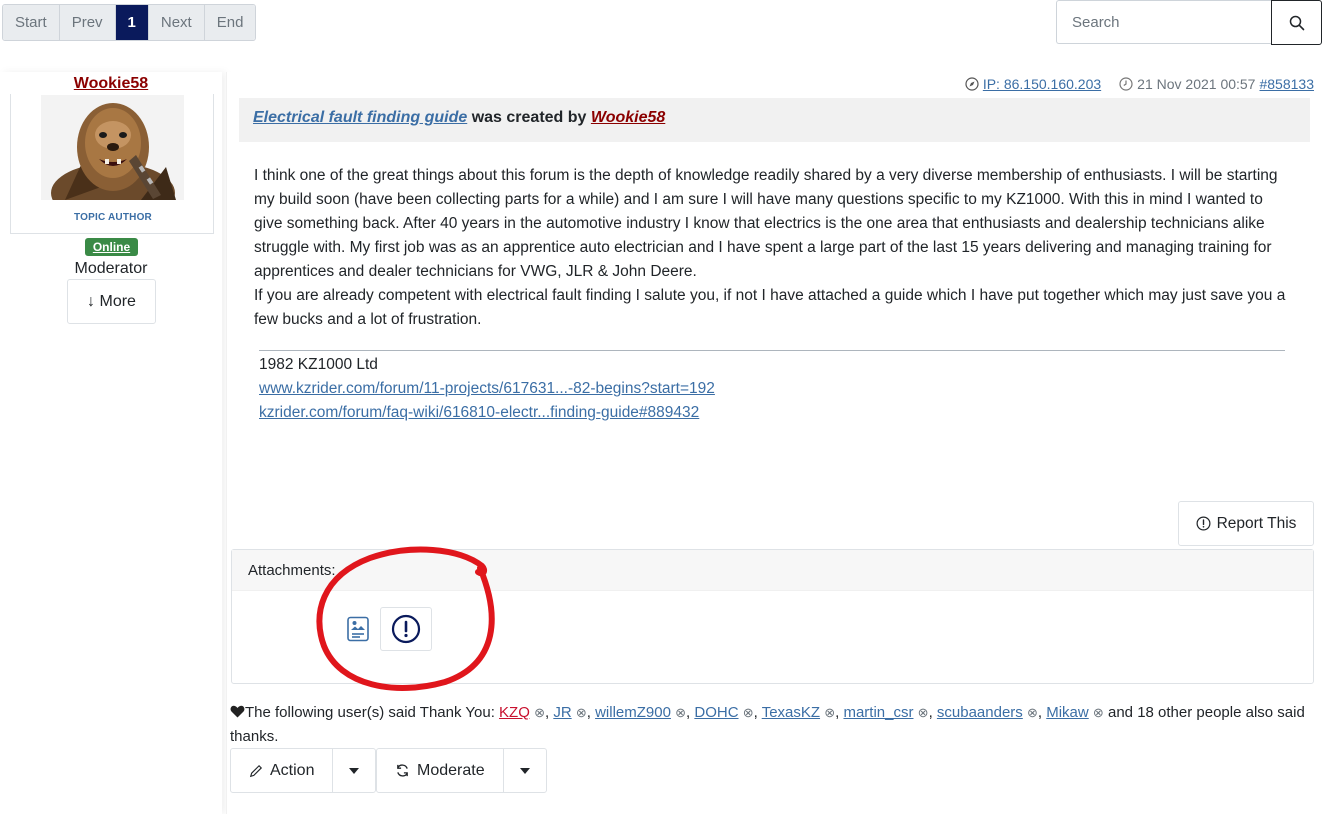 The width and height of the screenshot is (1324, 814). I want to click on attachment-report-button, so click(406, 629).